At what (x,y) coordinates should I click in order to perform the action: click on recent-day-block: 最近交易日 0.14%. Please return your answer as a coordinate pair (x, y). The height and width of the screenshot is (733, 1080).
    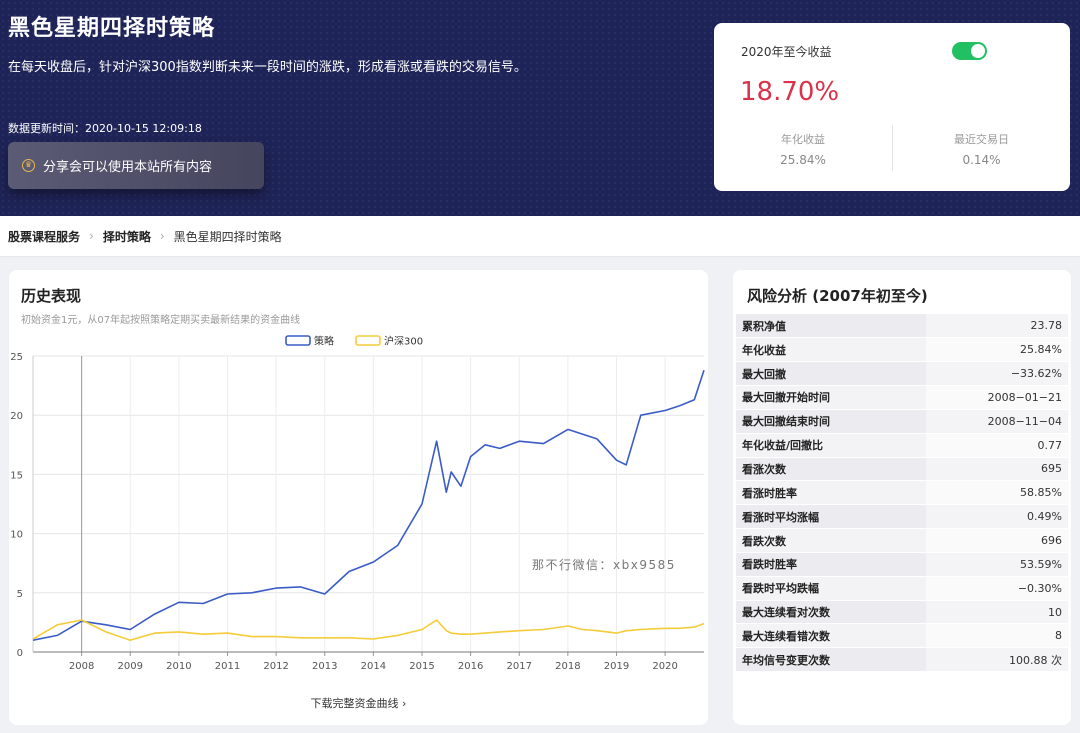
    Looking at the image, I should click on (981, 148).